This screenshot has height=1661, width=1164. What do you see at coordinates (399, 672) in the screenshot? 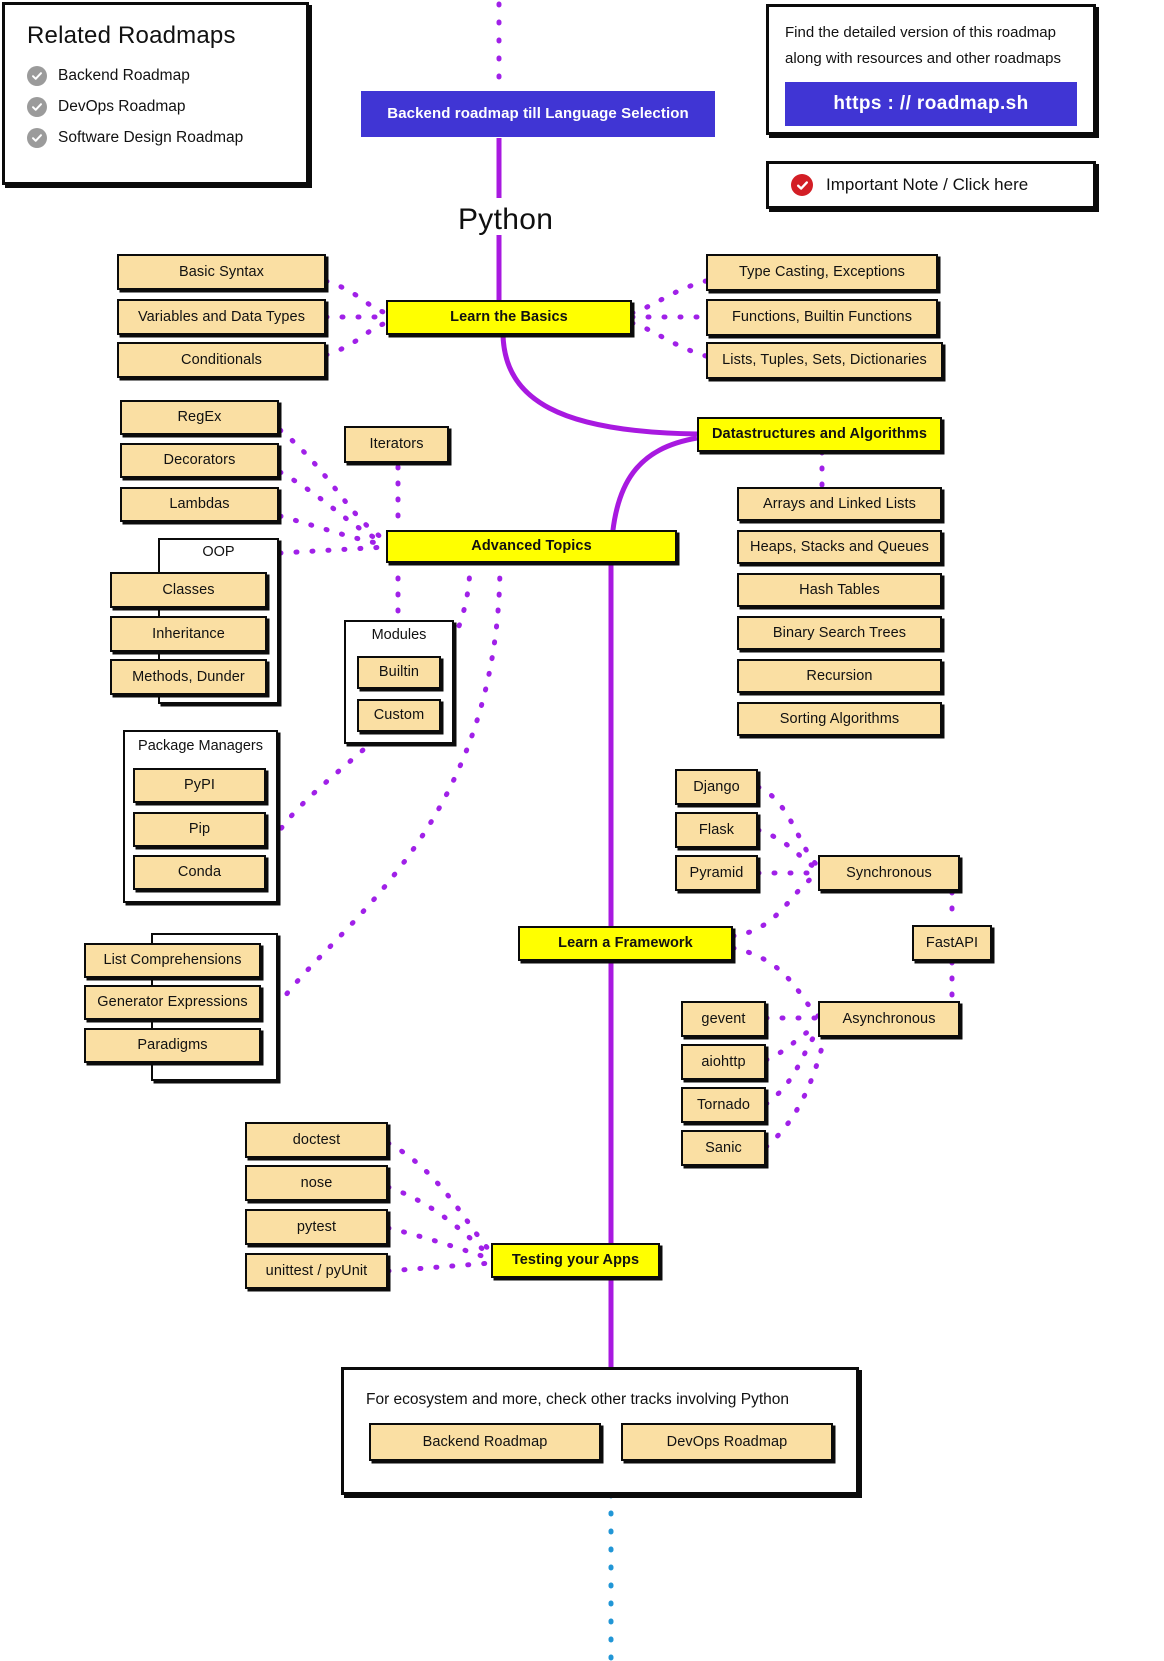
I see `node-builtin: Builtin` at bounding box center [399, 672].